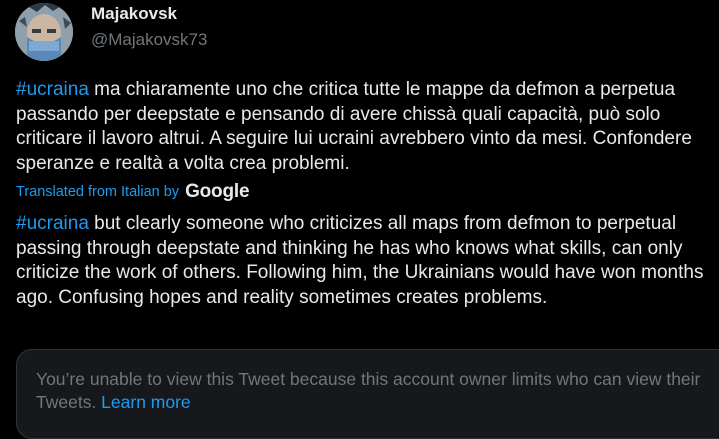  I want to click on google-logo-icon: Google, so click(217, 191).